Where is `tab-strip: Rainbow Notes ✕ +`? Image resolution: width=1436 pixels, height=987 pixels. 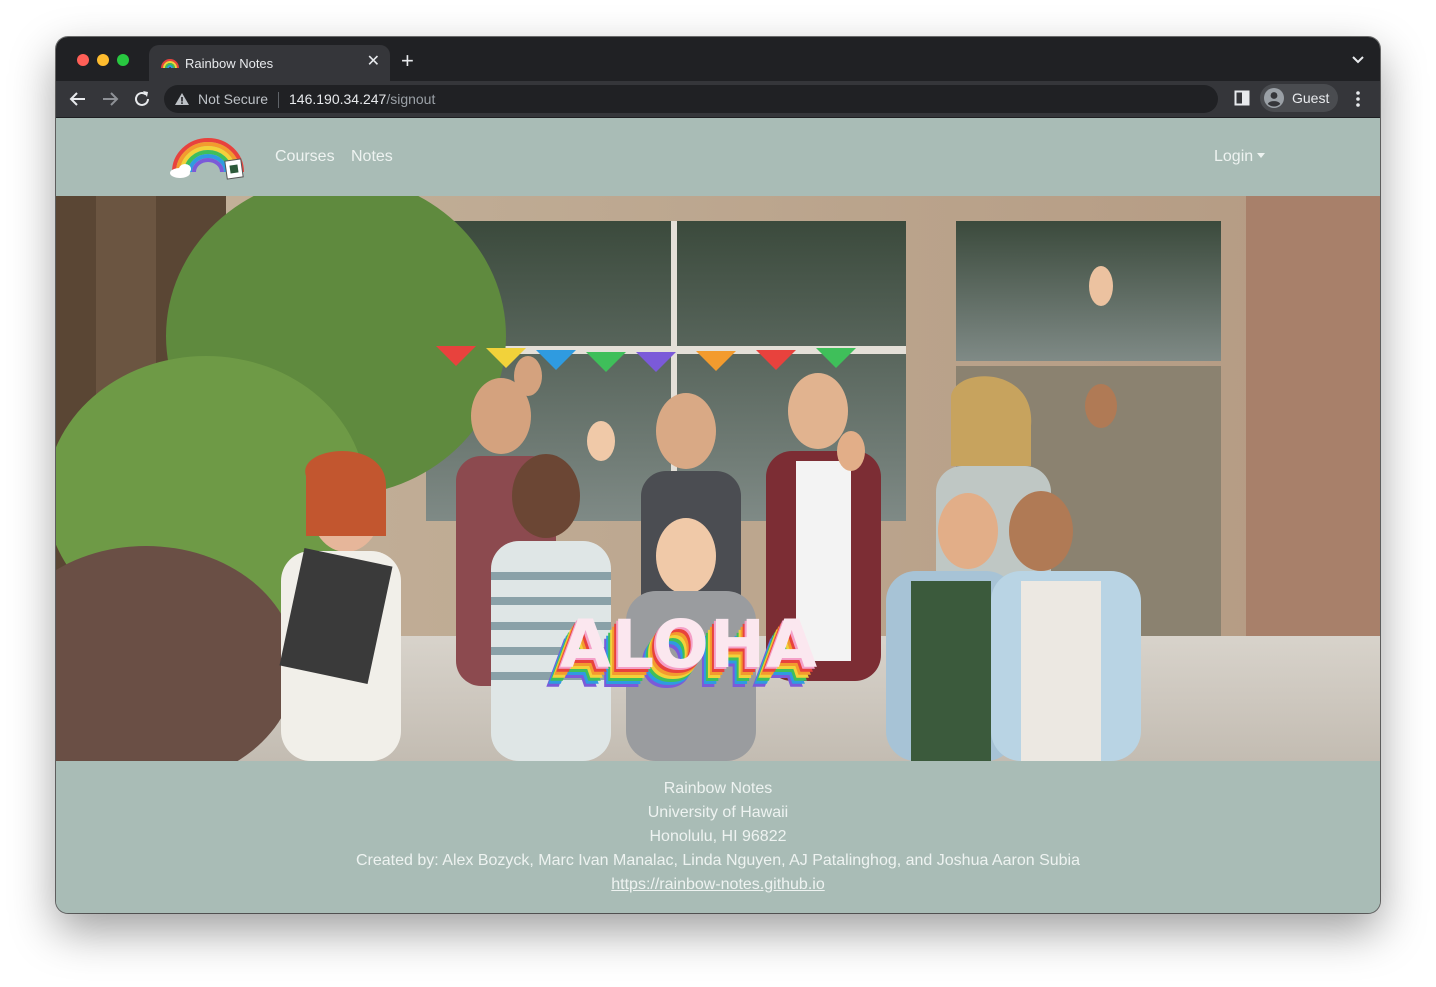
tab-strip: Rainbow Notes ✕ + is located at coordinates (718, 59).